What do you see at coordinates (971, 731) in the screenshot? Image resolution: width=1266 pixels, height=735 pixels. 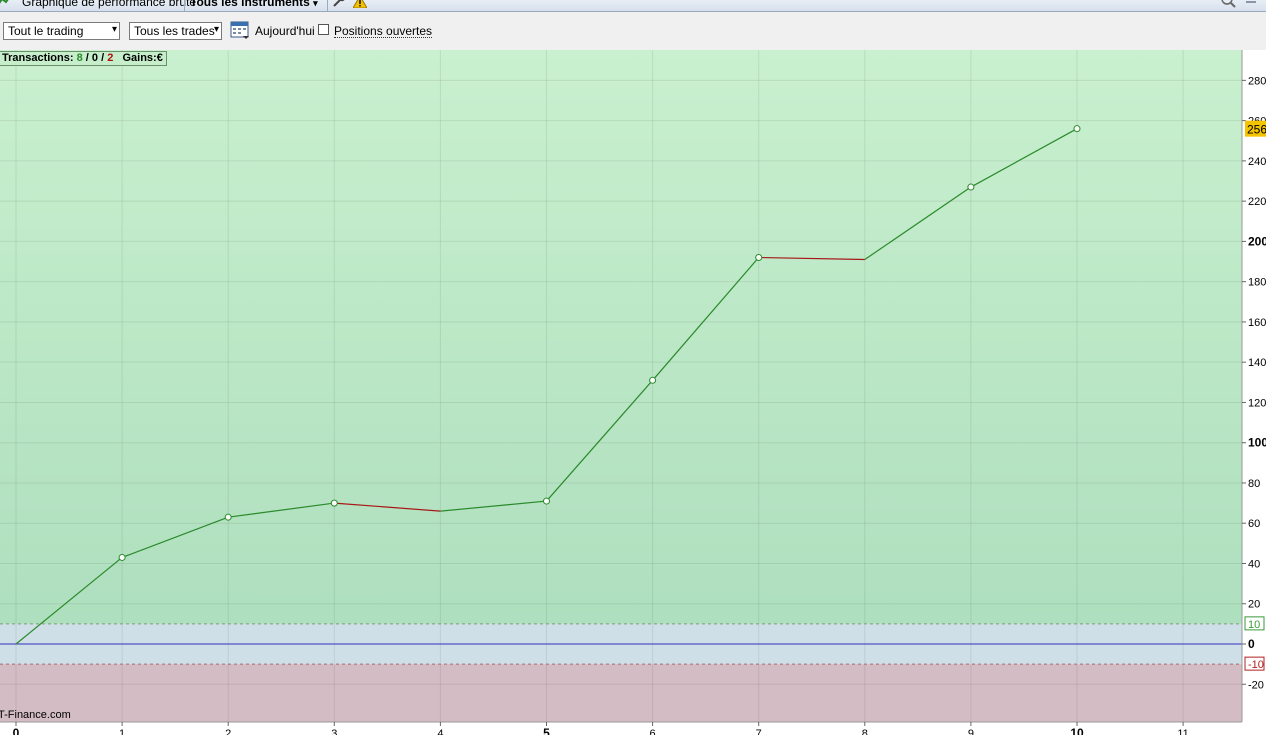 I see `x-tick-label: 9` at bounding box center [971, 731].